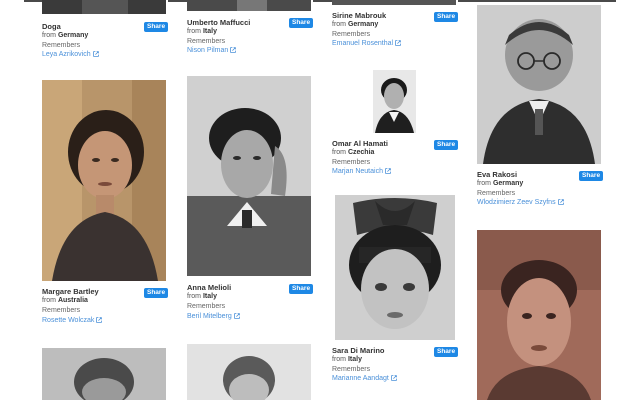  Describe the element at coordinates (70, 54) in the screenshot. I see `rememberer-link: Leya Azrikovich` at that location.